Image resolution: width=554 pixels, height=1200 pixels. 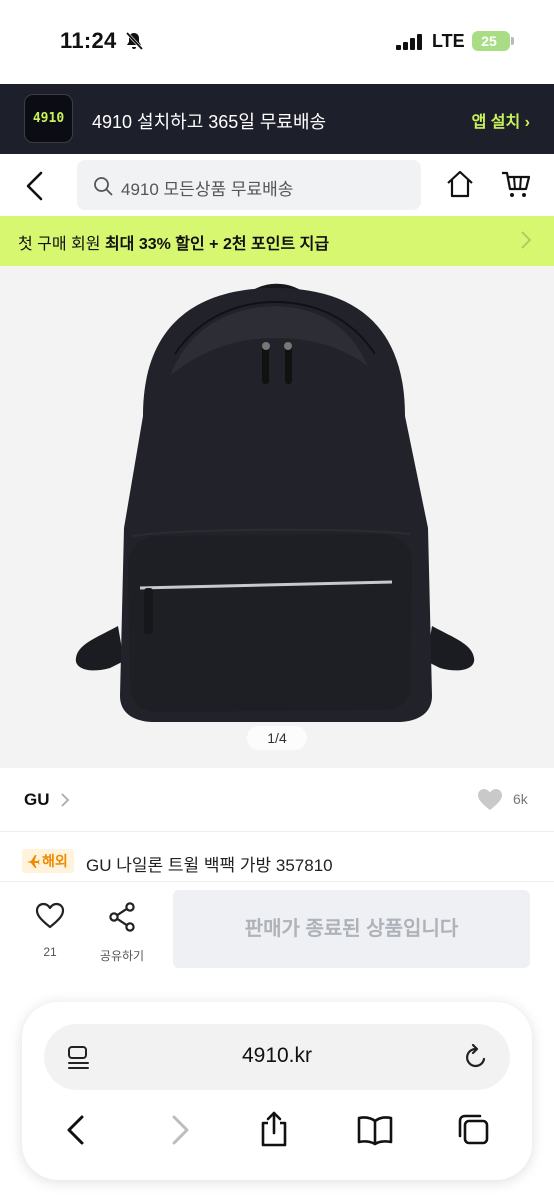 I want to click on brand-row: GU 6k, so click(x=277, y=800).